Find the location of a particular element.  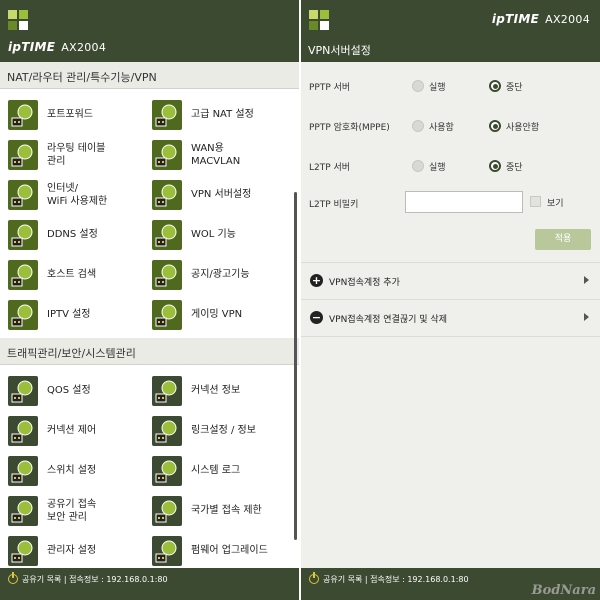

connection-info-icon is located at coordinates (167, 391).